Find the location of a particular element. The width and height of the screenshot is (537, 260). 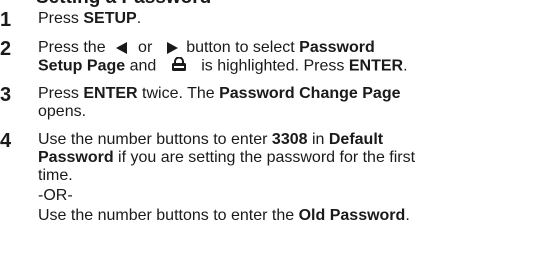

bold-term: Setup Page is located at coordinates (82, 66).